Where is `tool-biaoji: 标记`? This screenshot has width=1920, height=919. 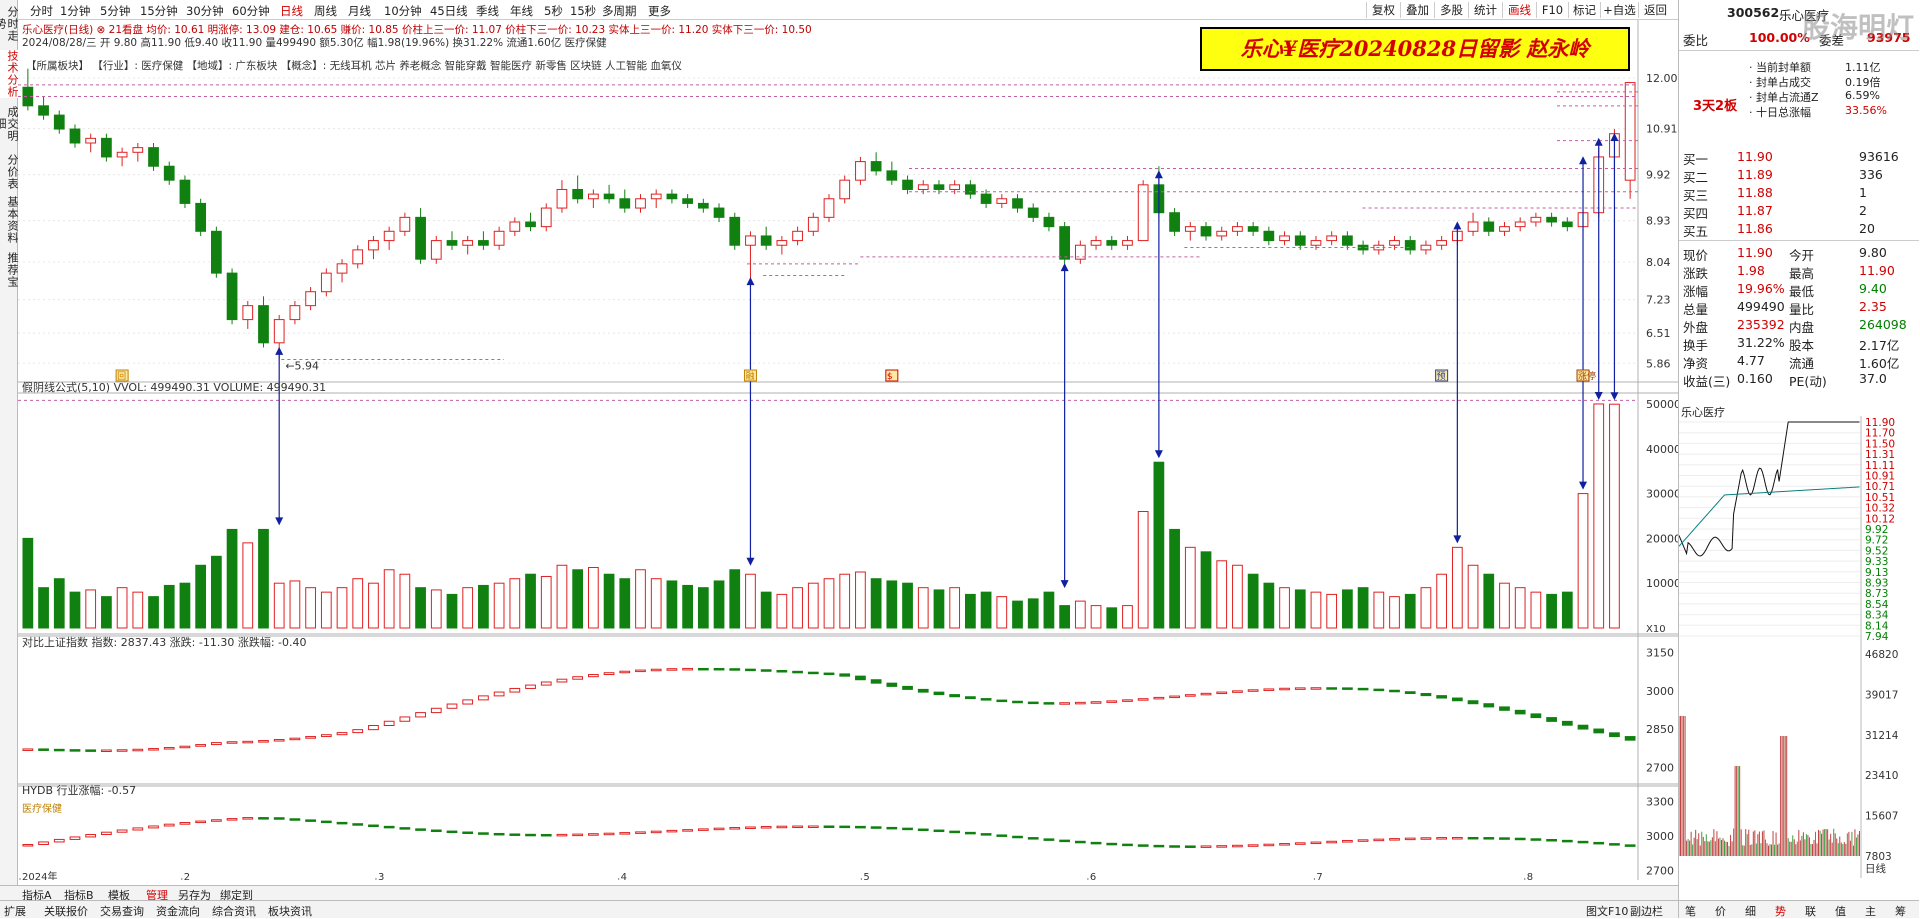 tool-biaoji: 标记 is located at coordinates (1584, 10).